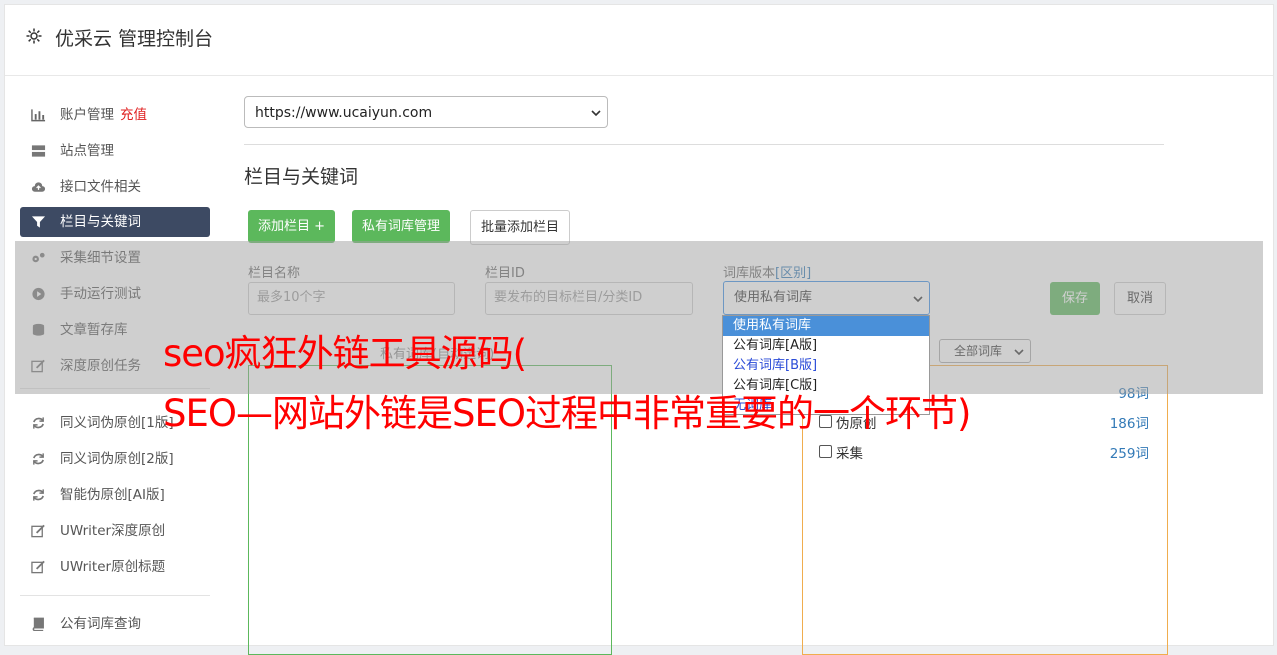 Image resolution: width=1277 pixels, height=655 pixels. I want to click on sidebar-item-label: 账户管理, so click(87, 115).